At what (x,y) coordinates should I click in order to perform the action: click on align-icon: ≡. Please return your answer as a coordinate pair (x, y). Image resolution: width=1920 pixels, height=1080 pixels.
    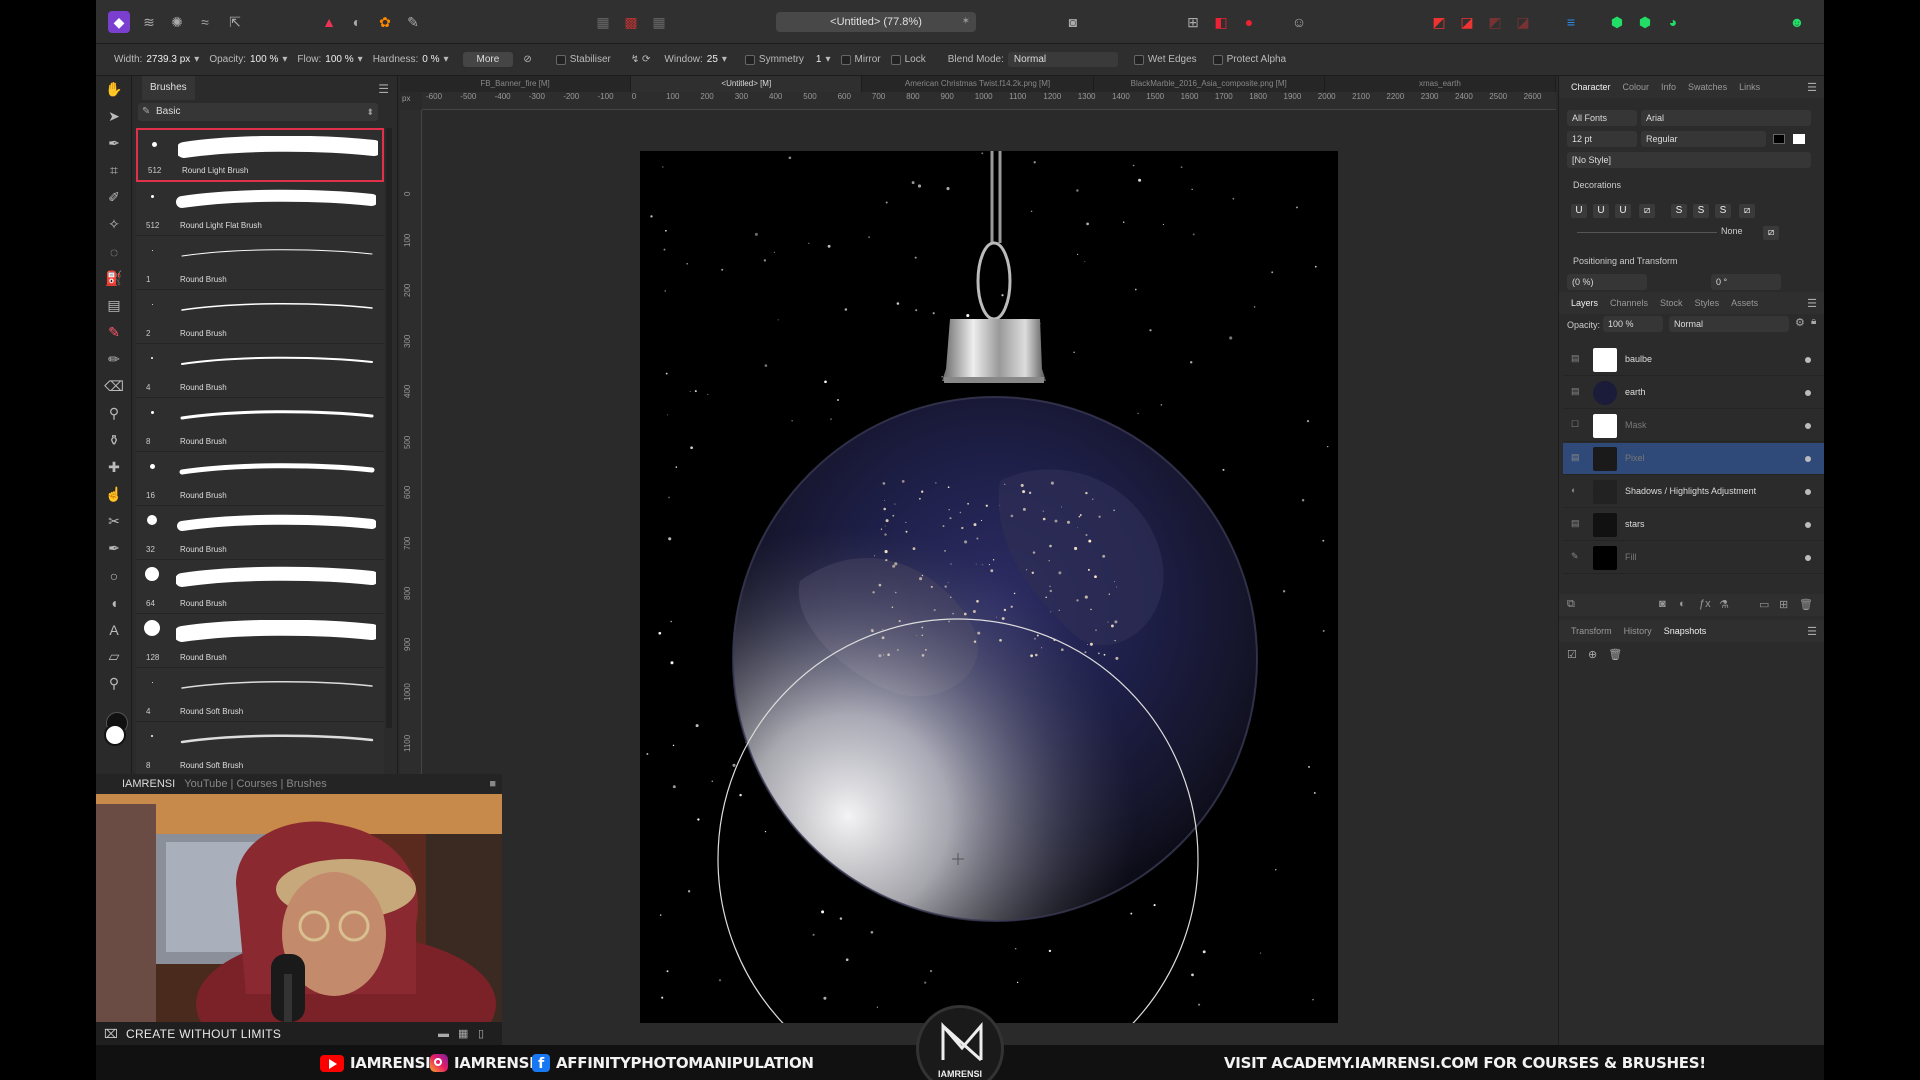
    Looking at the image, I should click on (1571, 22).